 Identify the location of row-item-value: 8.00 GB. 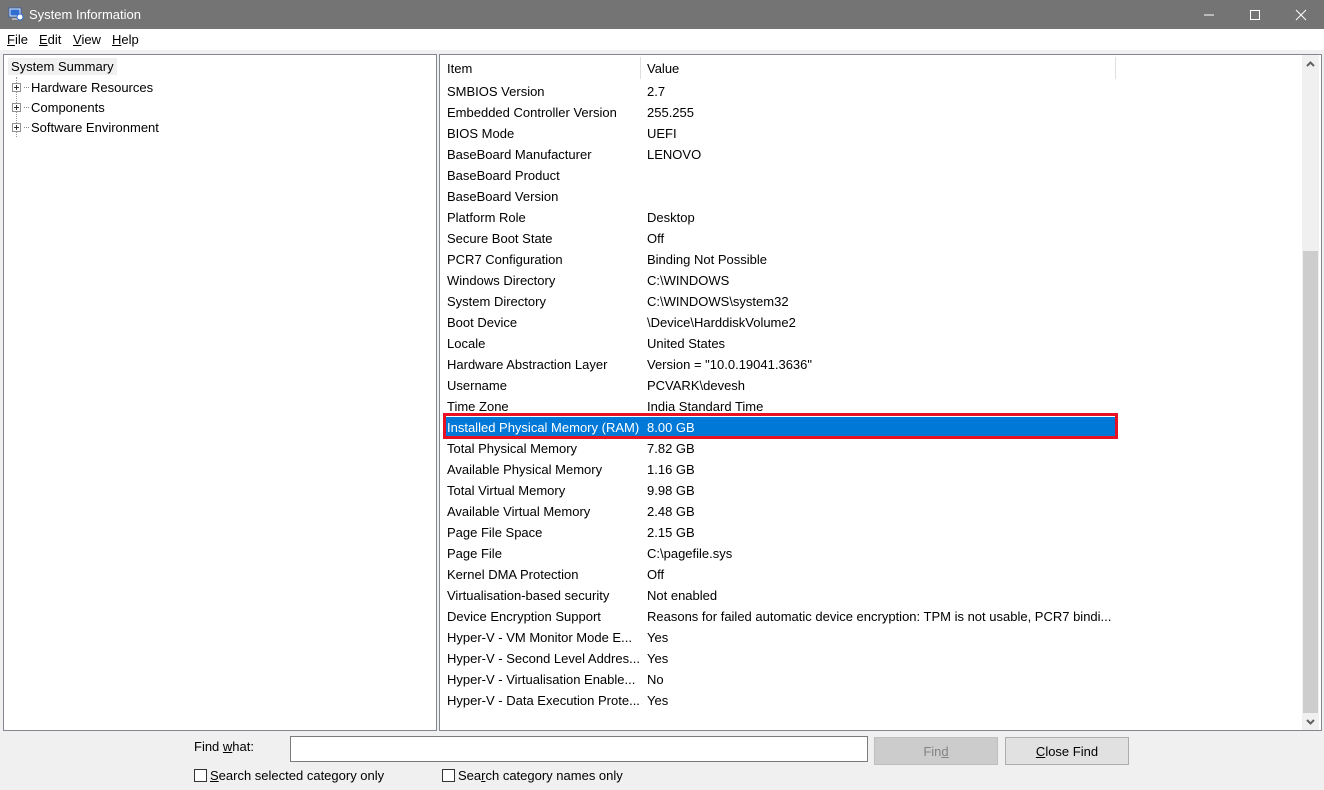
(671, 427).